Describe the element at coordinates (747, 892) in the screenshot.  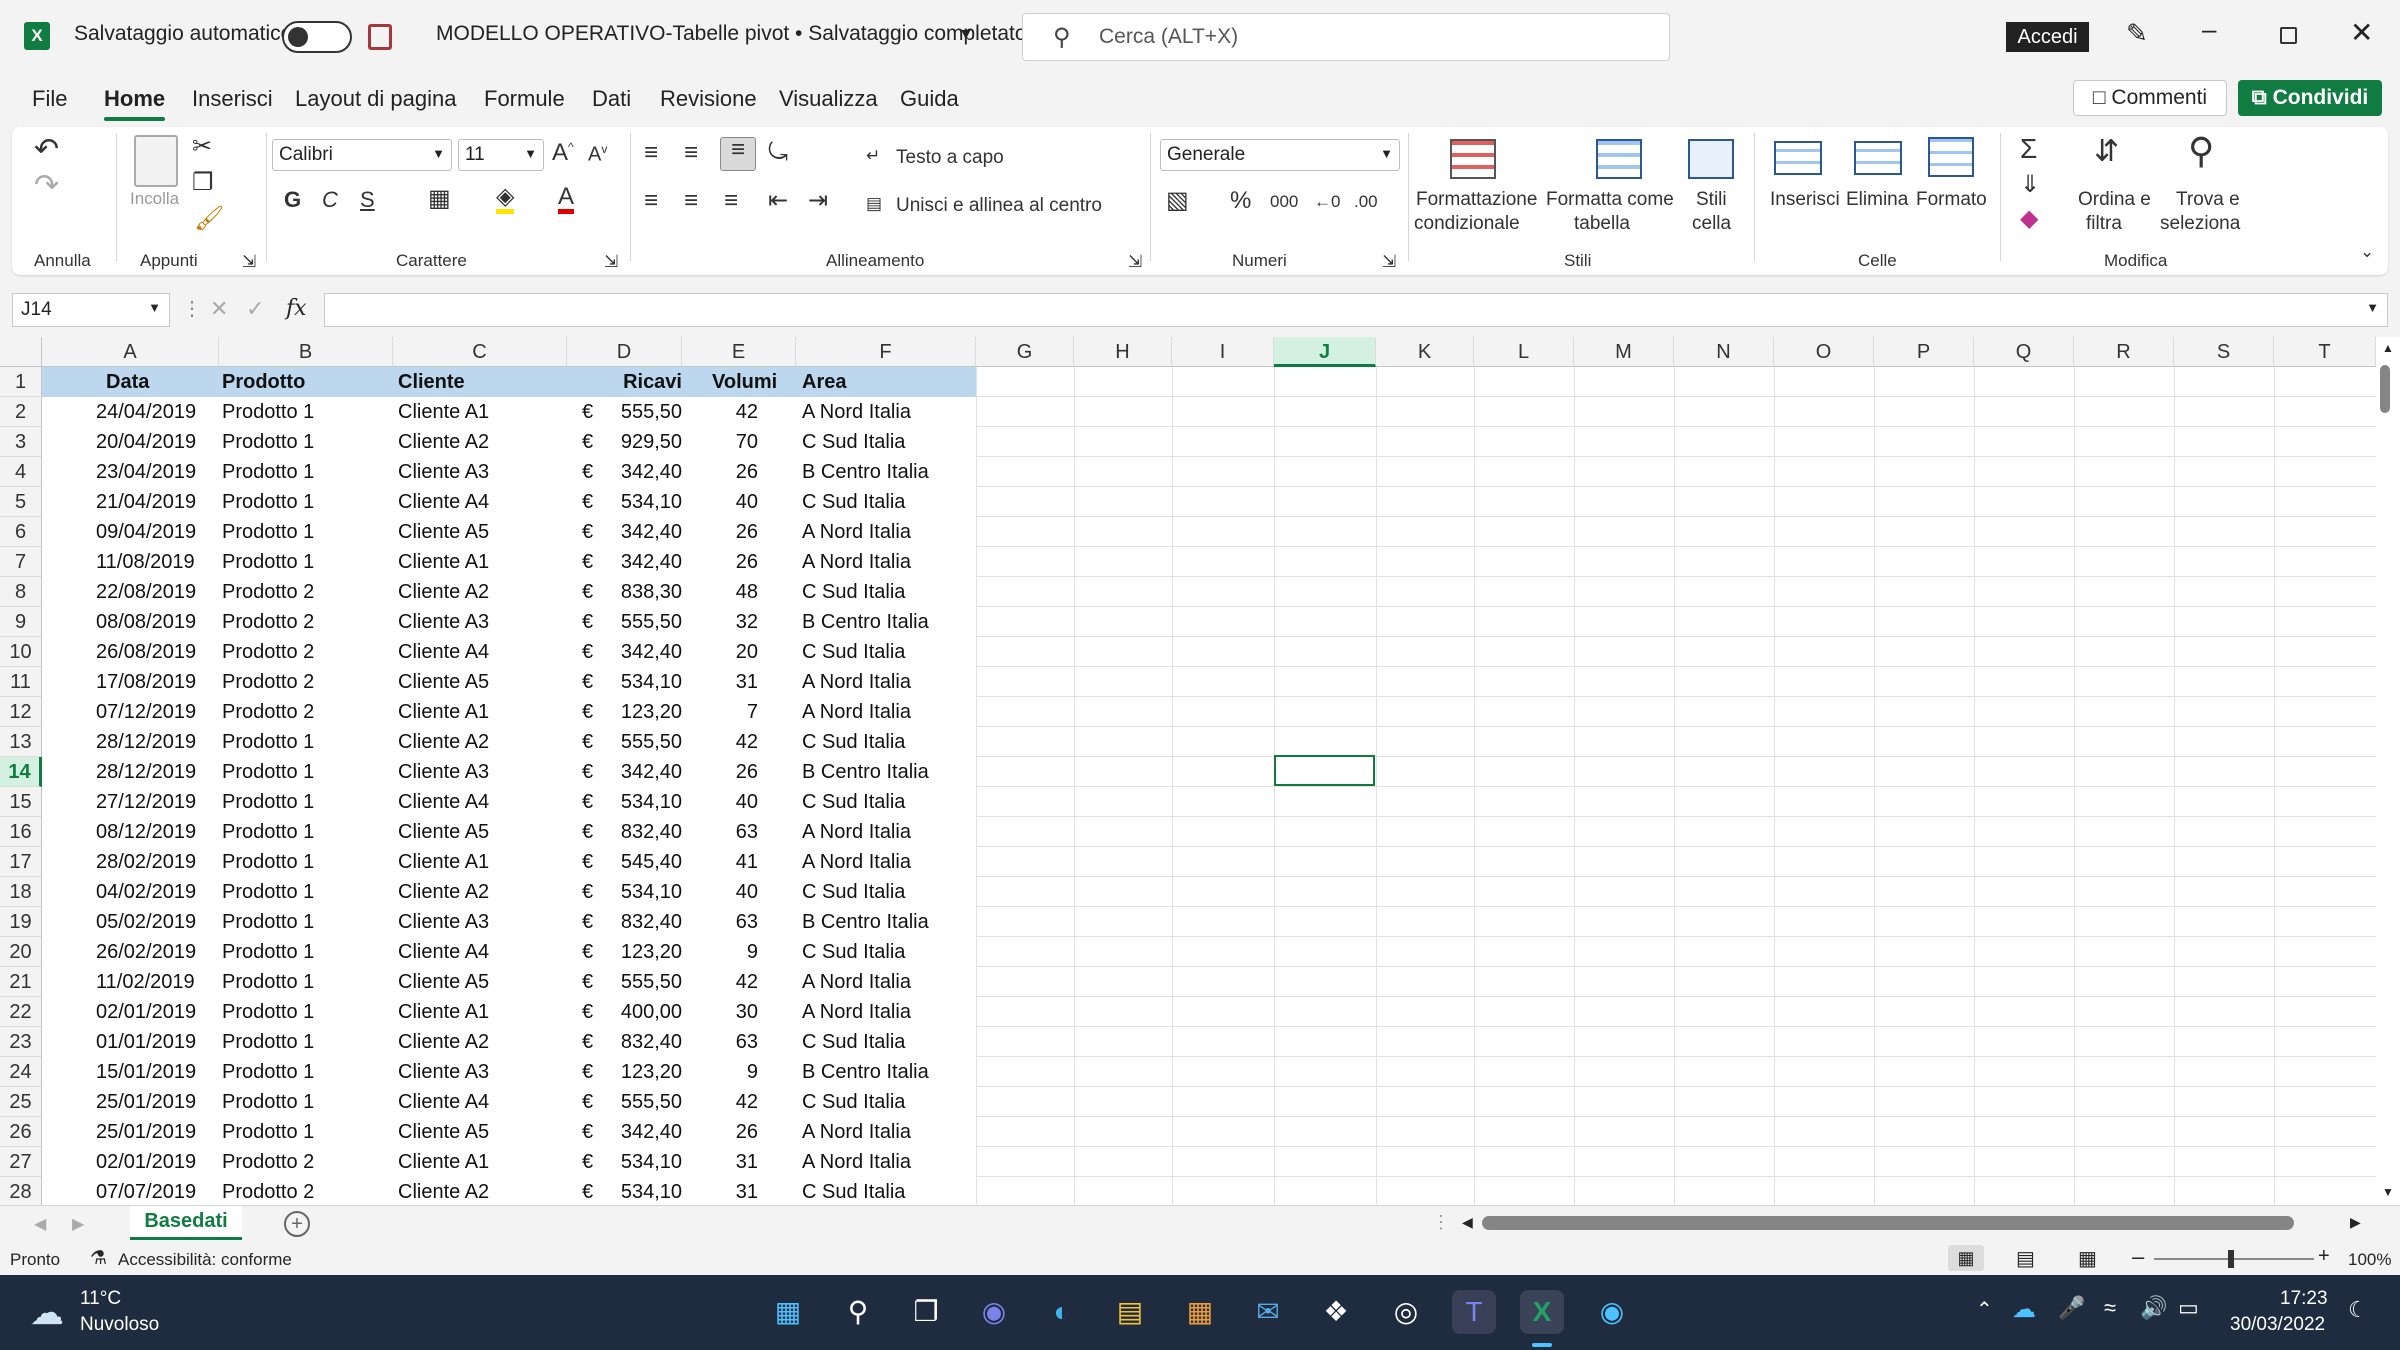
I see `table-cell: 40` at that location.